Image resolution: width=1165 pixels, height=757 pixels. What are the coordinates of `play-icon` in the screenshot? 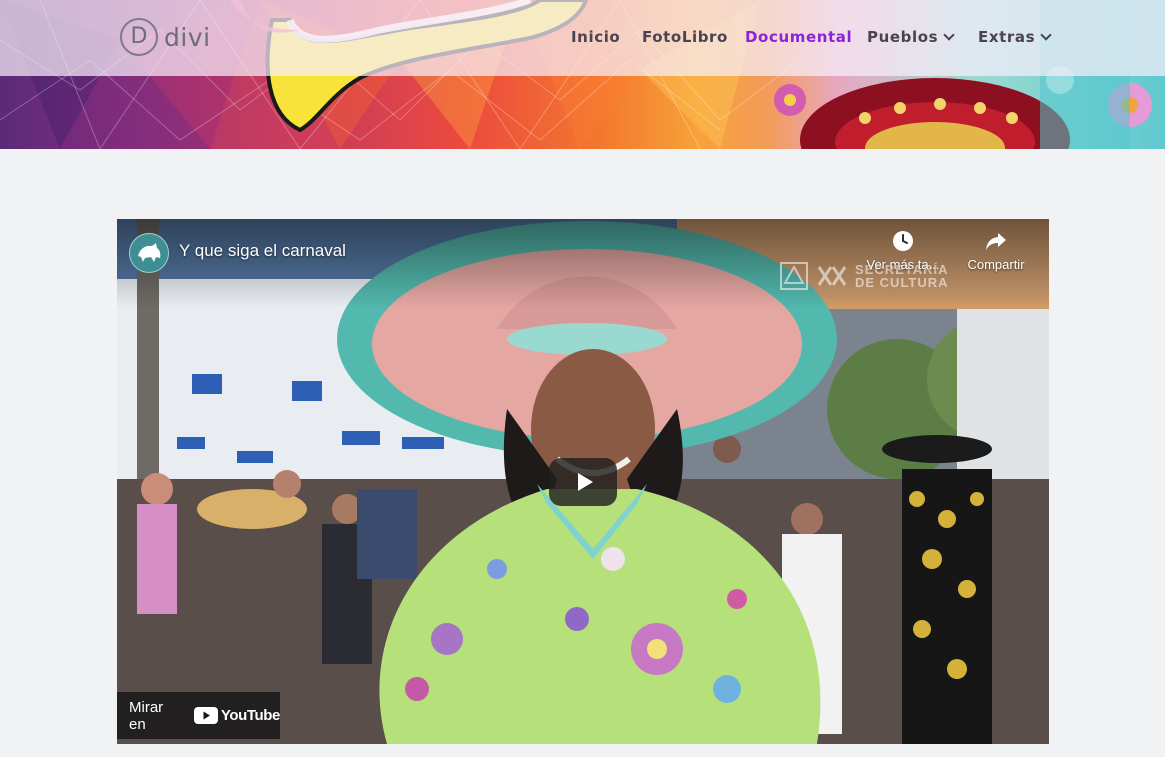 It's located at (585, 482).